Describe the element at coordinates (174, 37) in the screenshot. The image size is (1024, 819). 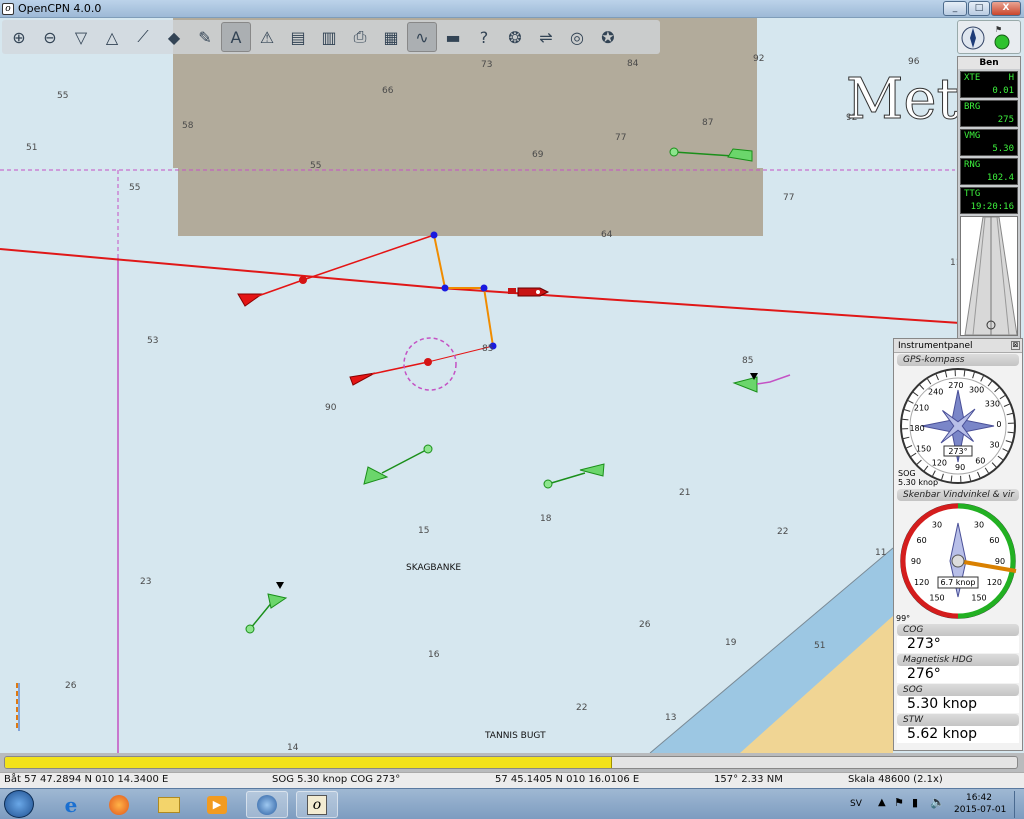
I see `auto-follow-icon: ◆` at that location.